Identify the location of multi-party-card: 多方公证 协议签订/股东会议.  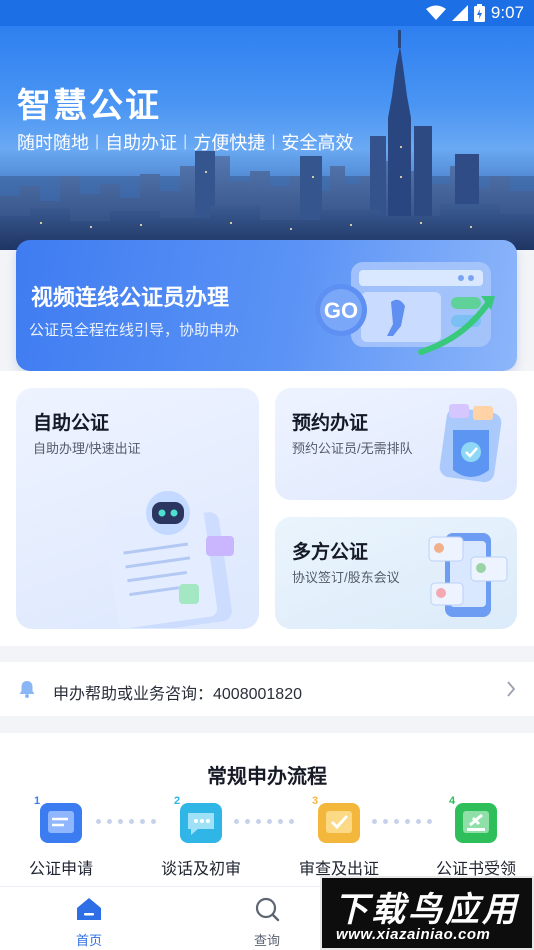
(396, 573).